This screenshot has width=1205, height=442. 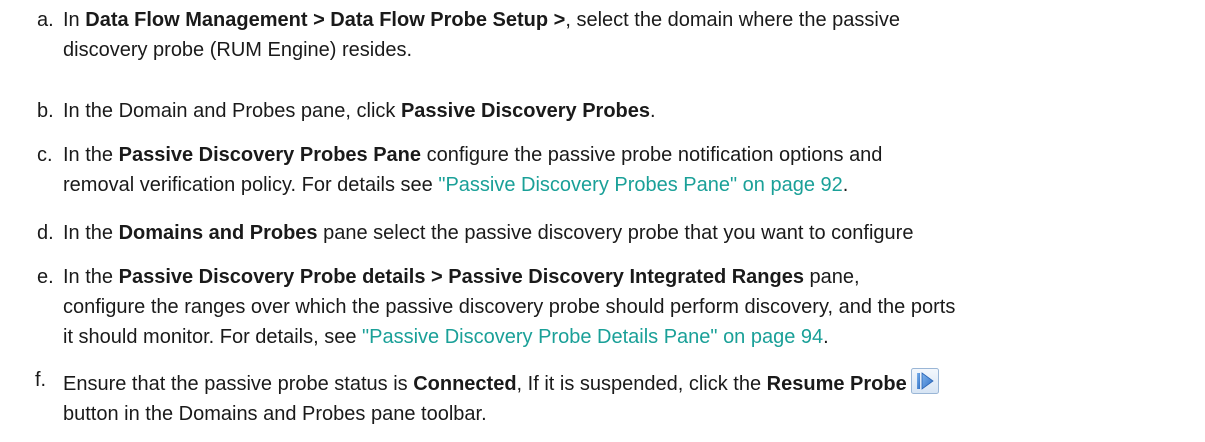 What do you see at coordinates (45, 233) in the screenshot?
I see `step-marker: d.` at bounding box center [45, 233].